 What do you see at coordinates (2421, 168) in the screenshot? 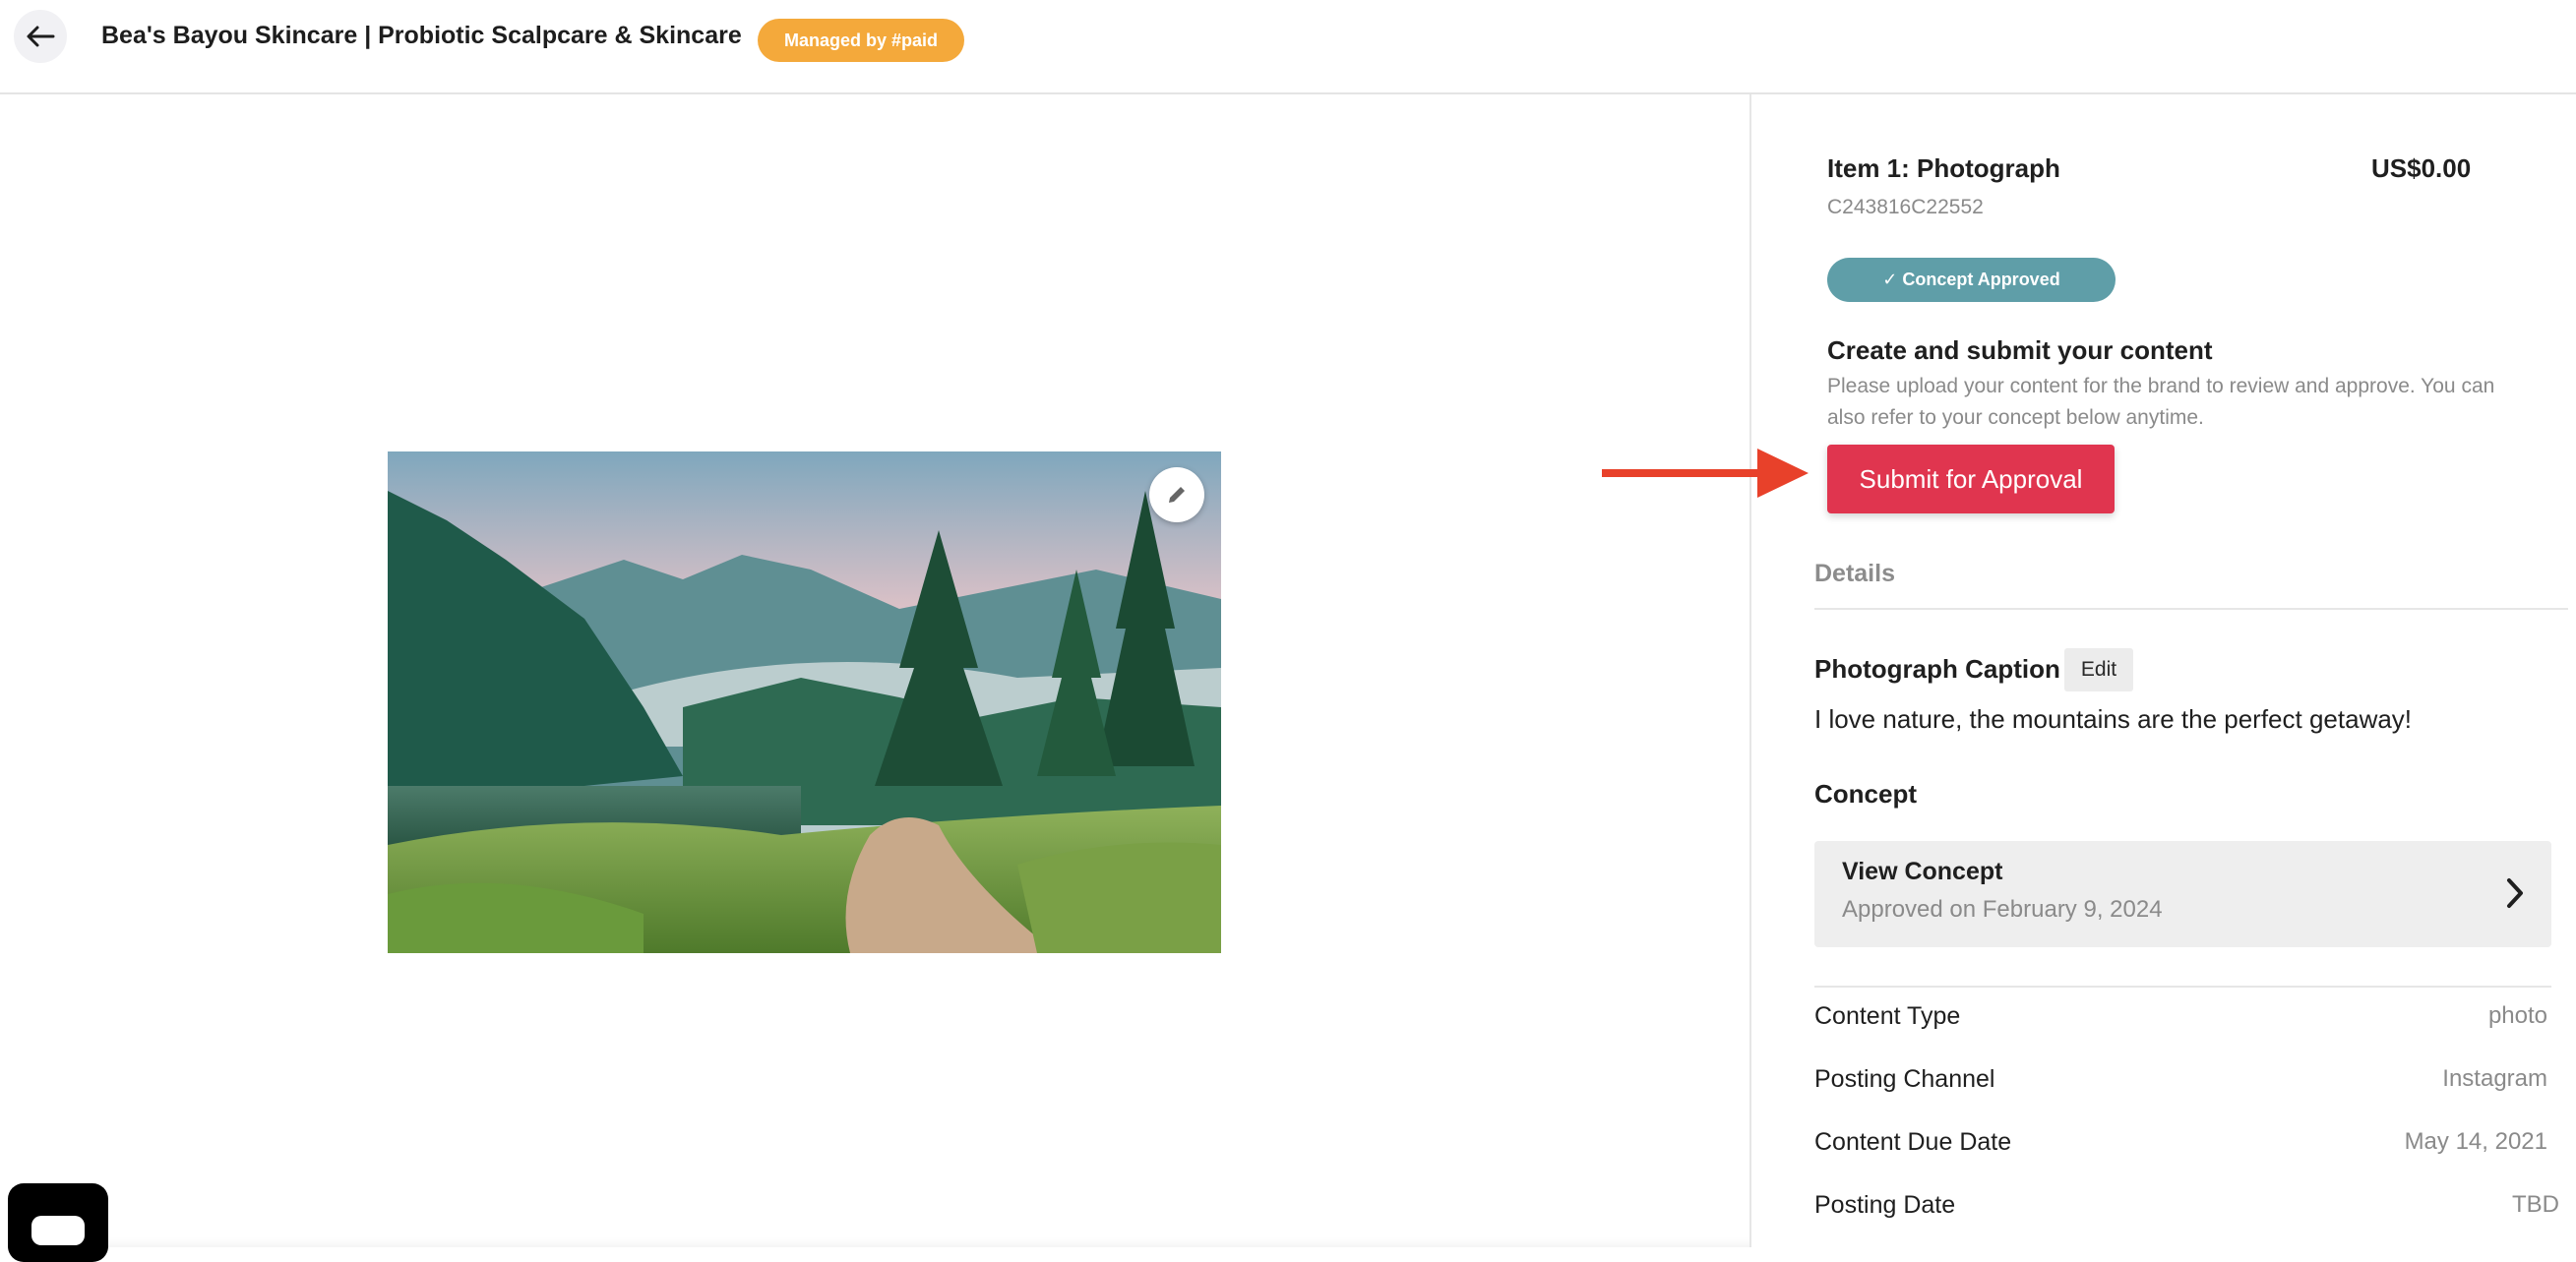
I see `item-price: US$0.00` at bounding box center [2421, 168].